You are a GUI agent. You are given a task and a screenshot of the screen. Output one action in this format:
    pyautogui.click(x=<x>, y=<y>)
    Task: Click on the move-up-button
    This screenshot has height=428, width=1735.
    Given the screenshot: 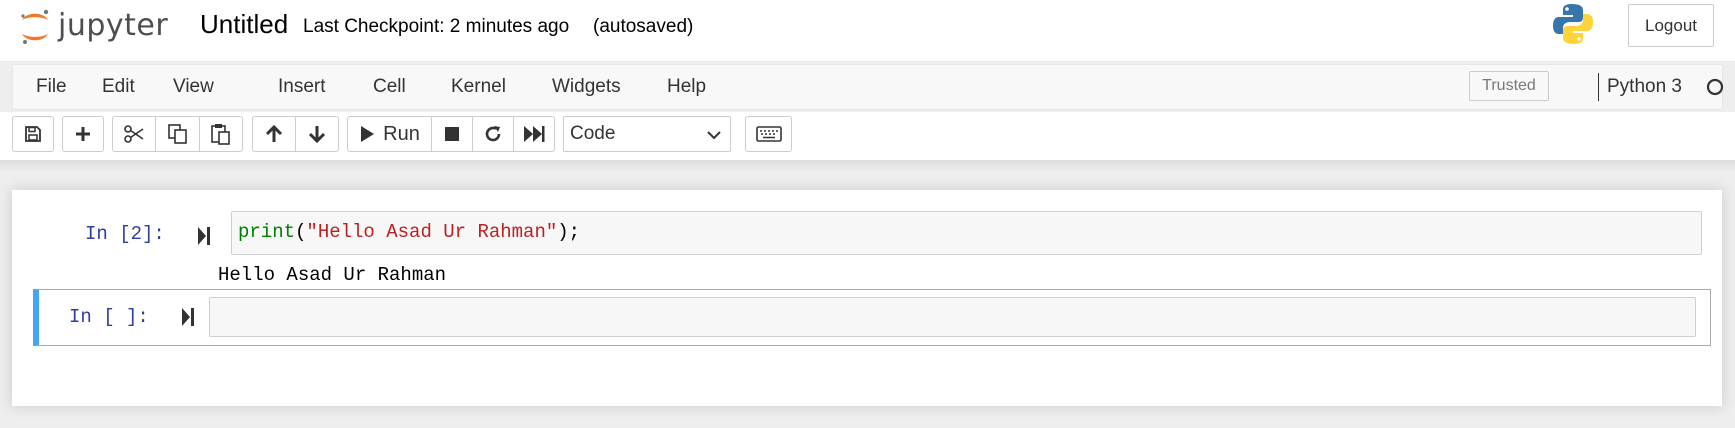 What is the action you would take?
    pyautogui.click(x=274, y=134)
    